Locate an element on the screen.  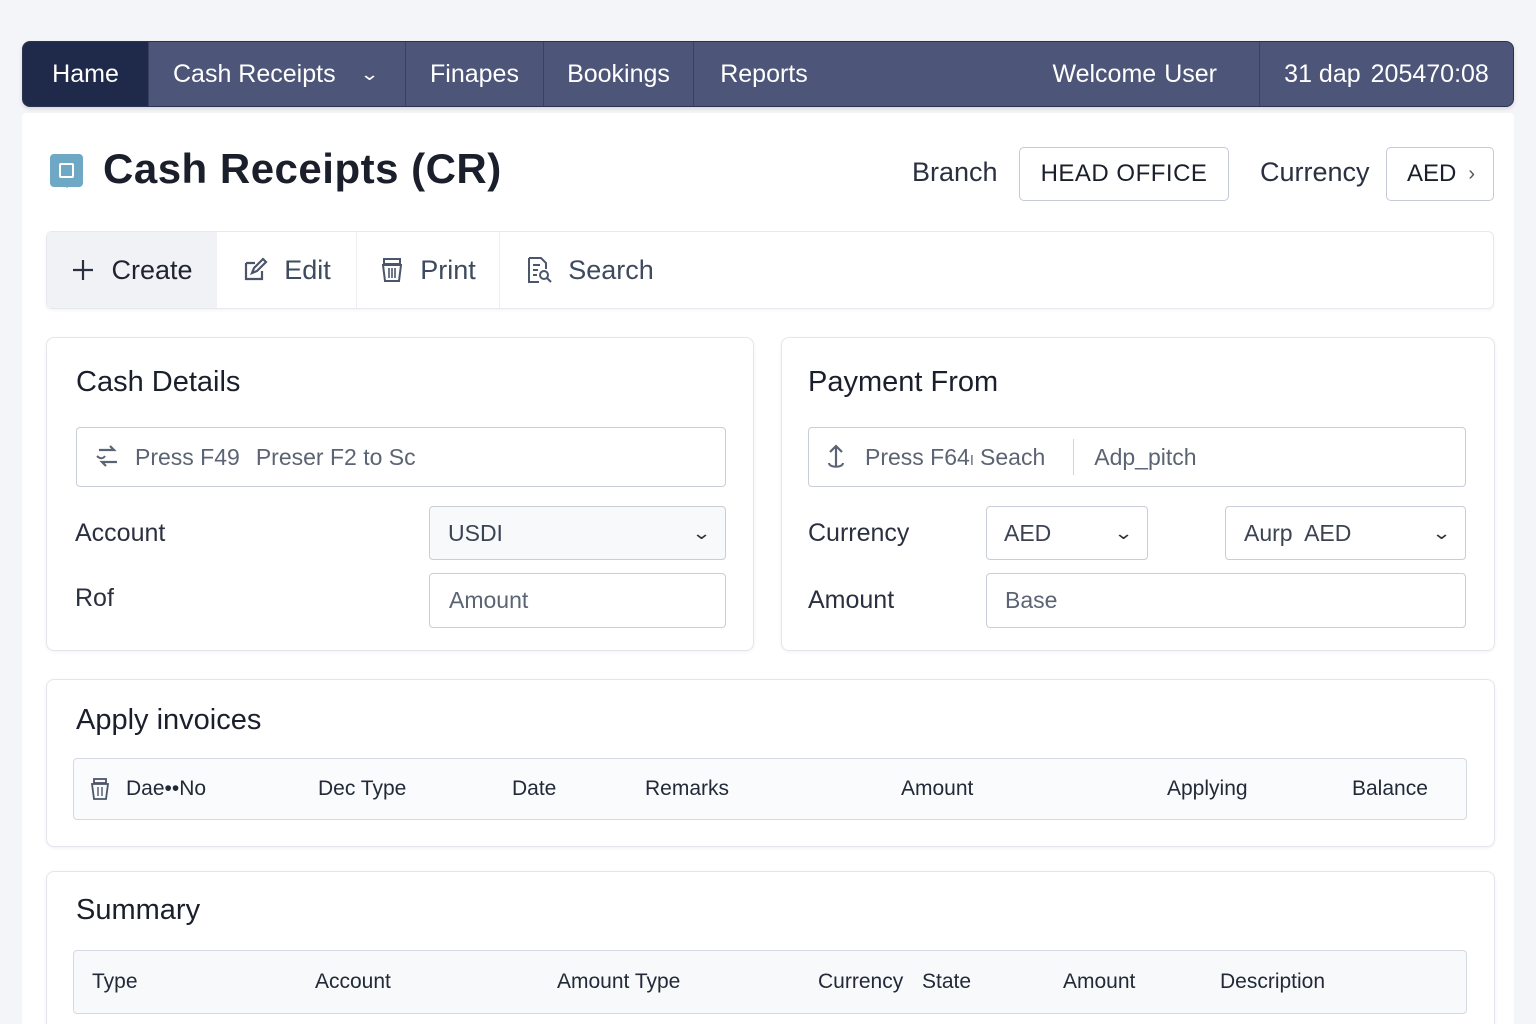
payment-currency-value: AED is located at coordinates (1028, 532).